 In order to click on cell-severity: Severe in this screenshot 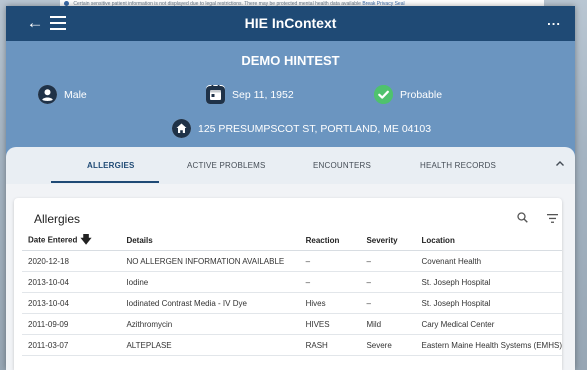, I will do `click(388, 345)`.